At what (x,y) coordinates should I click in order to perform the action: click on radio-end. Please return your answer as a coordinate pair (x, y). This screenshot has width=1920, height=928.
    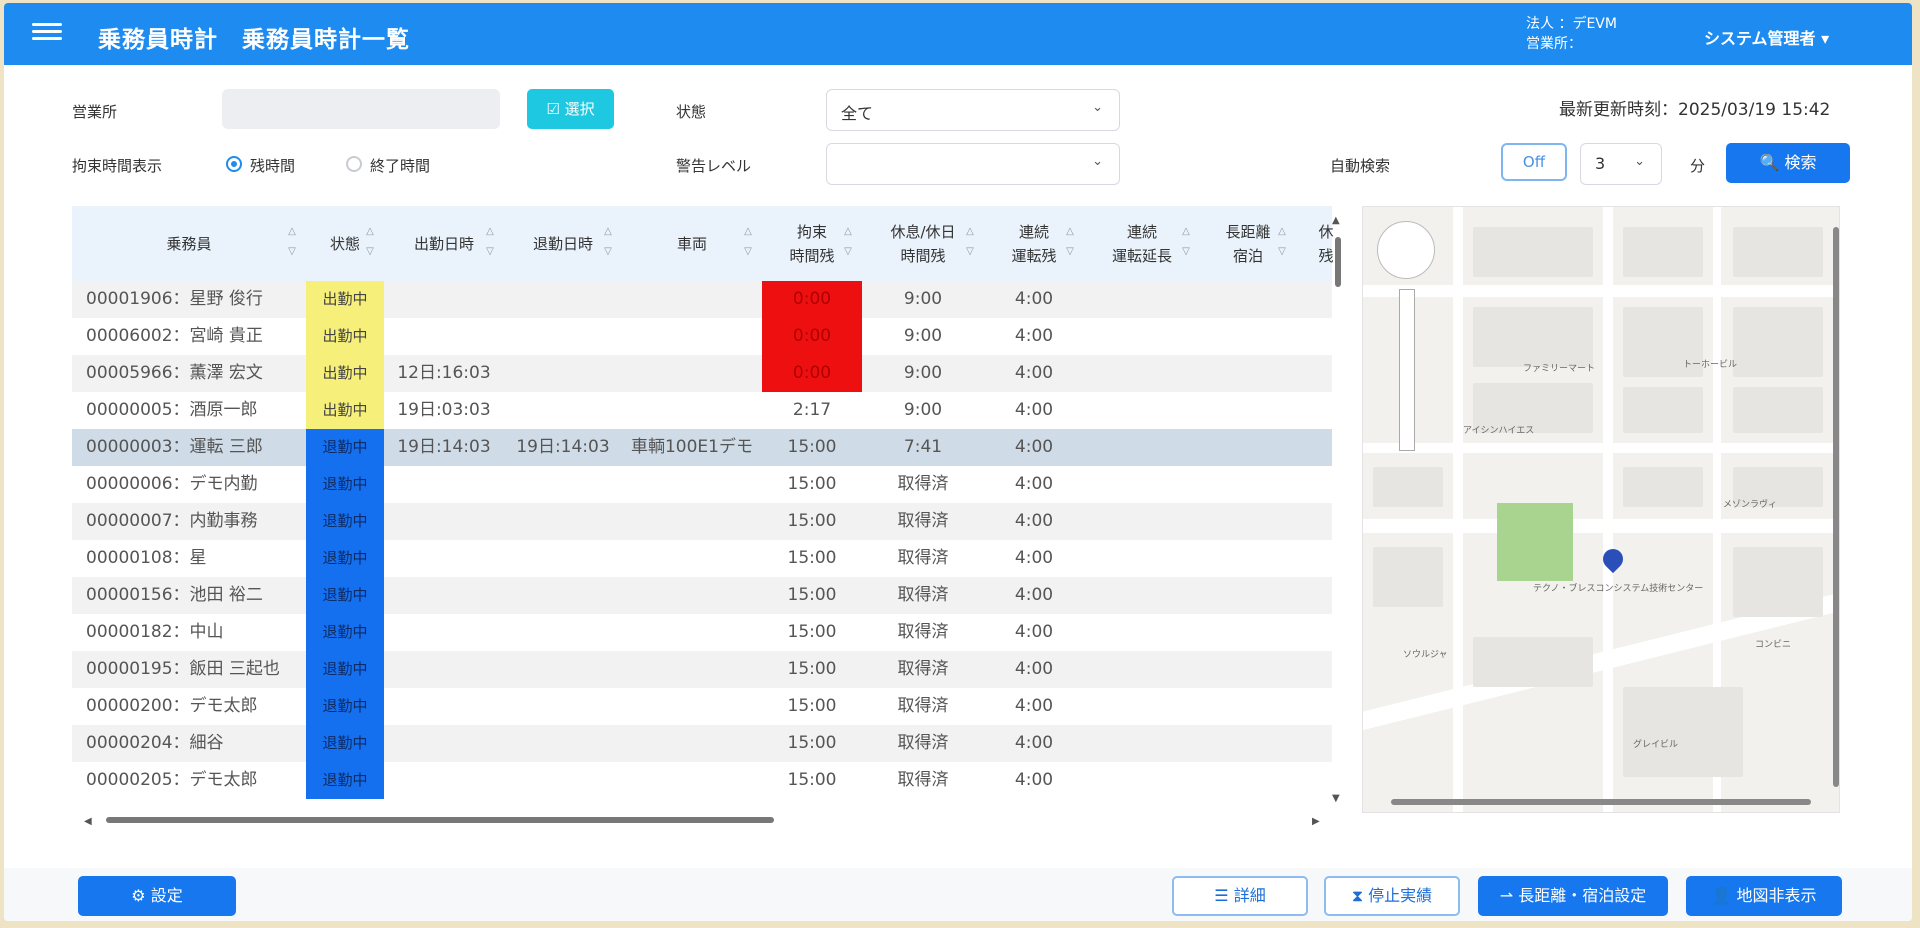
    Looking at the image, I should click on (354, 164).